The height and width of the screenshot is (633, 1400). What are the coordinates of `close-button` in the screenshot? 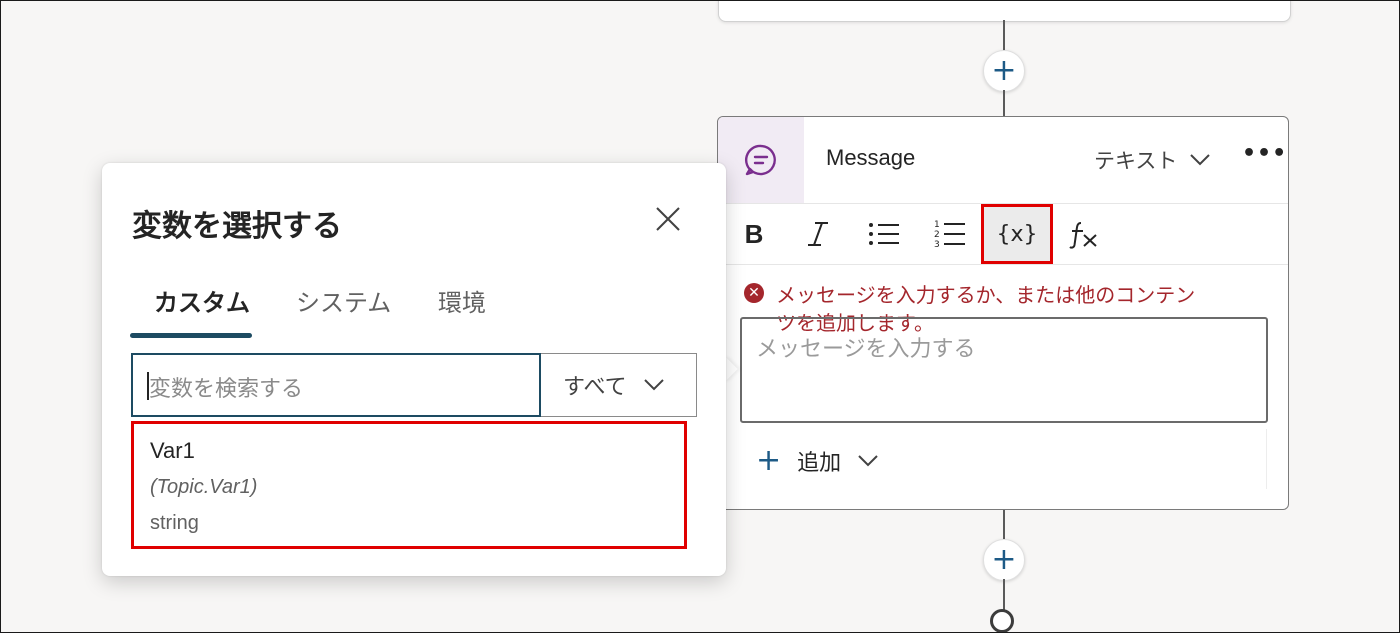 It's located at (668, 219).